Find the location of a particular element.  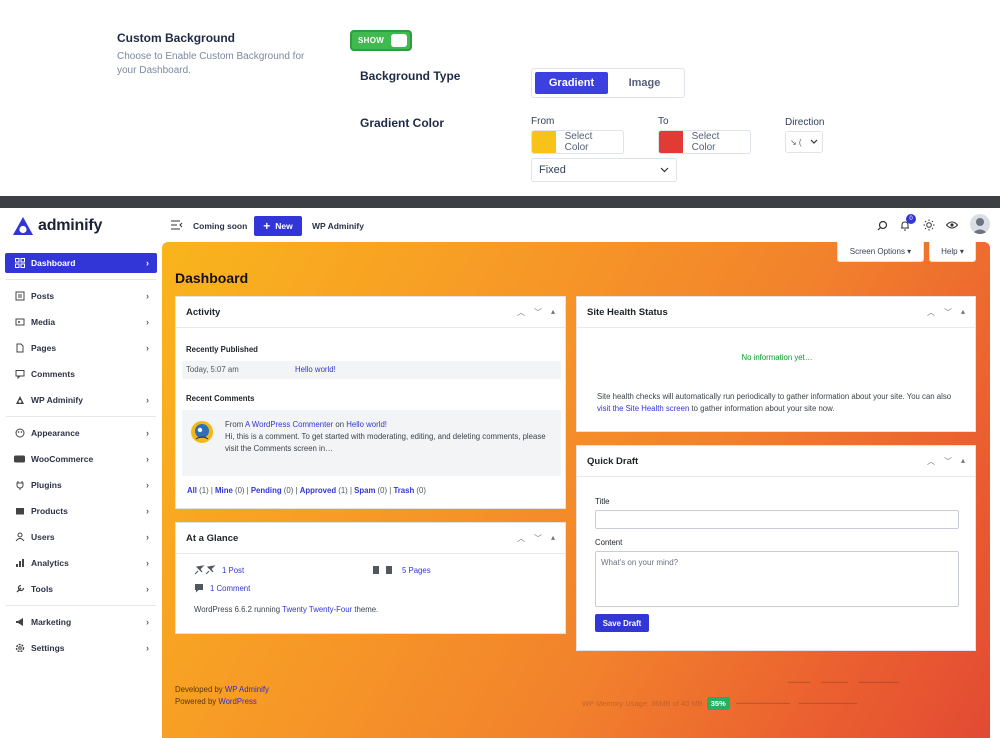

developer-link: WP Adminify is located at coordinates (247, 689).